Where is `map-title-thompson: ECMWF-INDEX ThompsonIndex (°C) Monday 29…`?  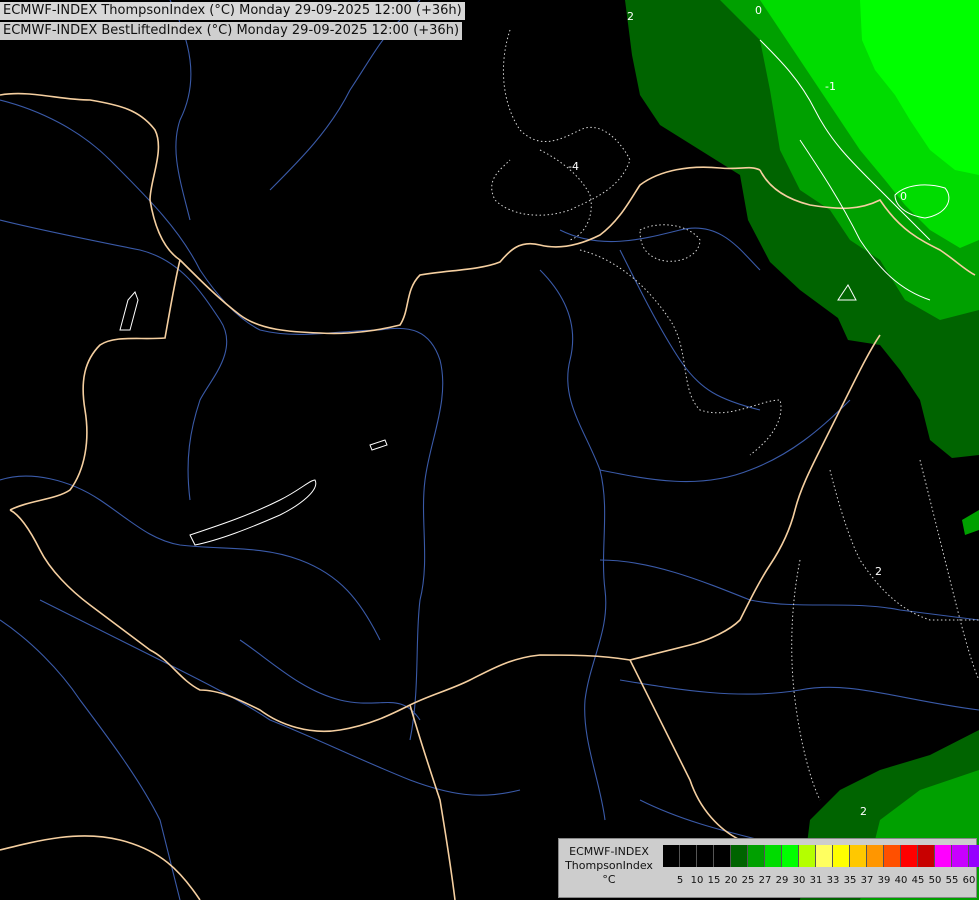 map-title-thompson: ECMWF-INDEX ThompsonIndex (°C) Monday 29… is located at coordinates (232, 11).